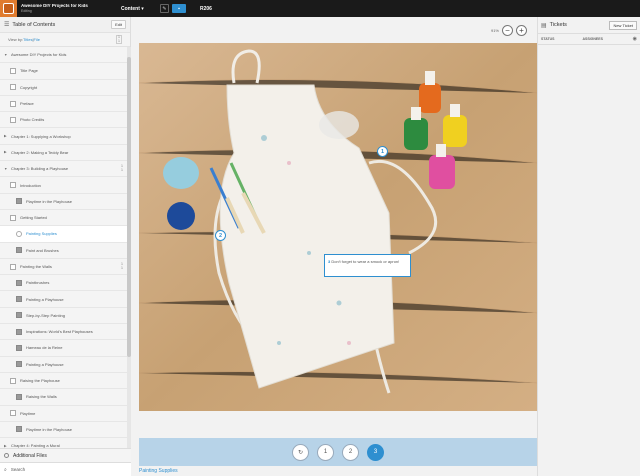 The image size is (640, 476). What do you see at coordinates (32, 120) in the screenshot?
I see `toc-item-label: Photo Credits` at bounding box center [32, 120].